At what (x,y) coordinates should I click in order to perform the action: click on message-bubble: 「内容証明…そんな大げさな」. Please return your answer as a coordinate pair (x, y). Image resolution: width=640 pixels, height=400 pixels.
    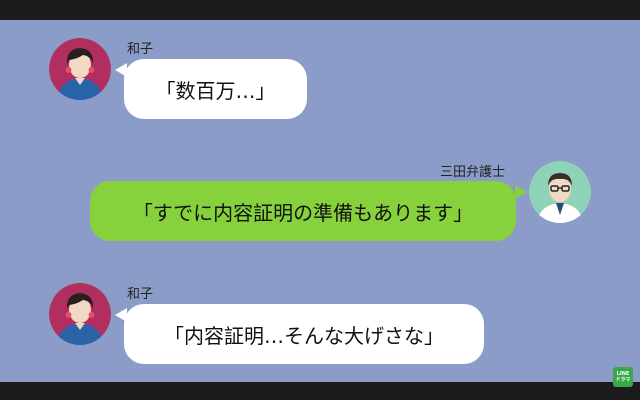
    Looking at the image, I should click on (304, 334).